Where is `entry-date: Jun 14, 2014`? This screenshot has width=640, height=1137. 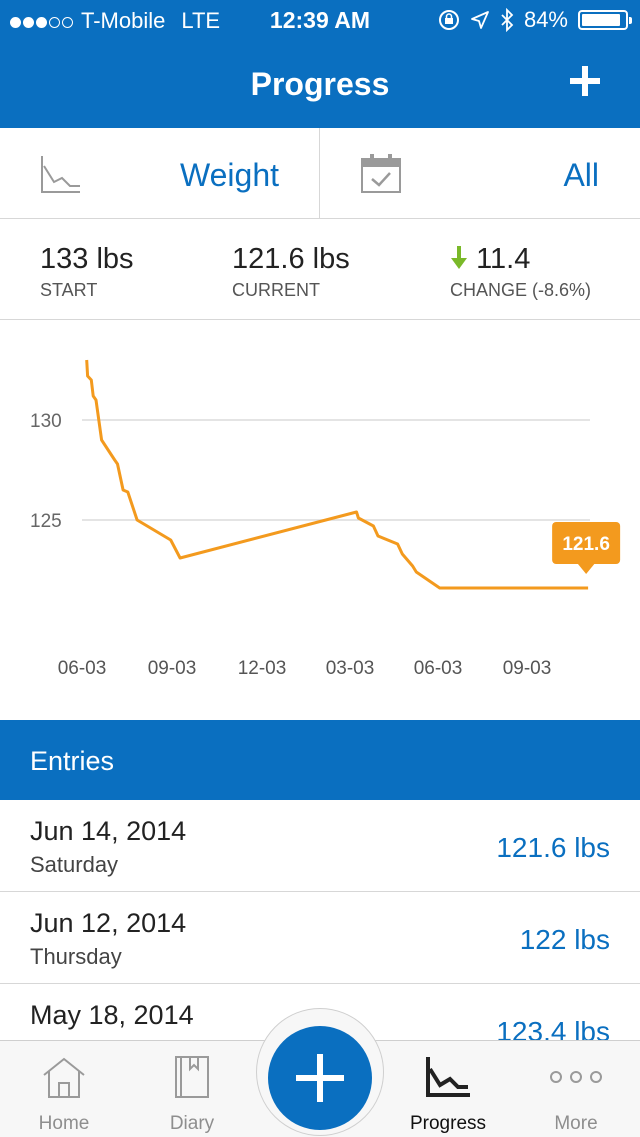
entry-date: Jun 14, 2014 is located at coordinates (108, 831).